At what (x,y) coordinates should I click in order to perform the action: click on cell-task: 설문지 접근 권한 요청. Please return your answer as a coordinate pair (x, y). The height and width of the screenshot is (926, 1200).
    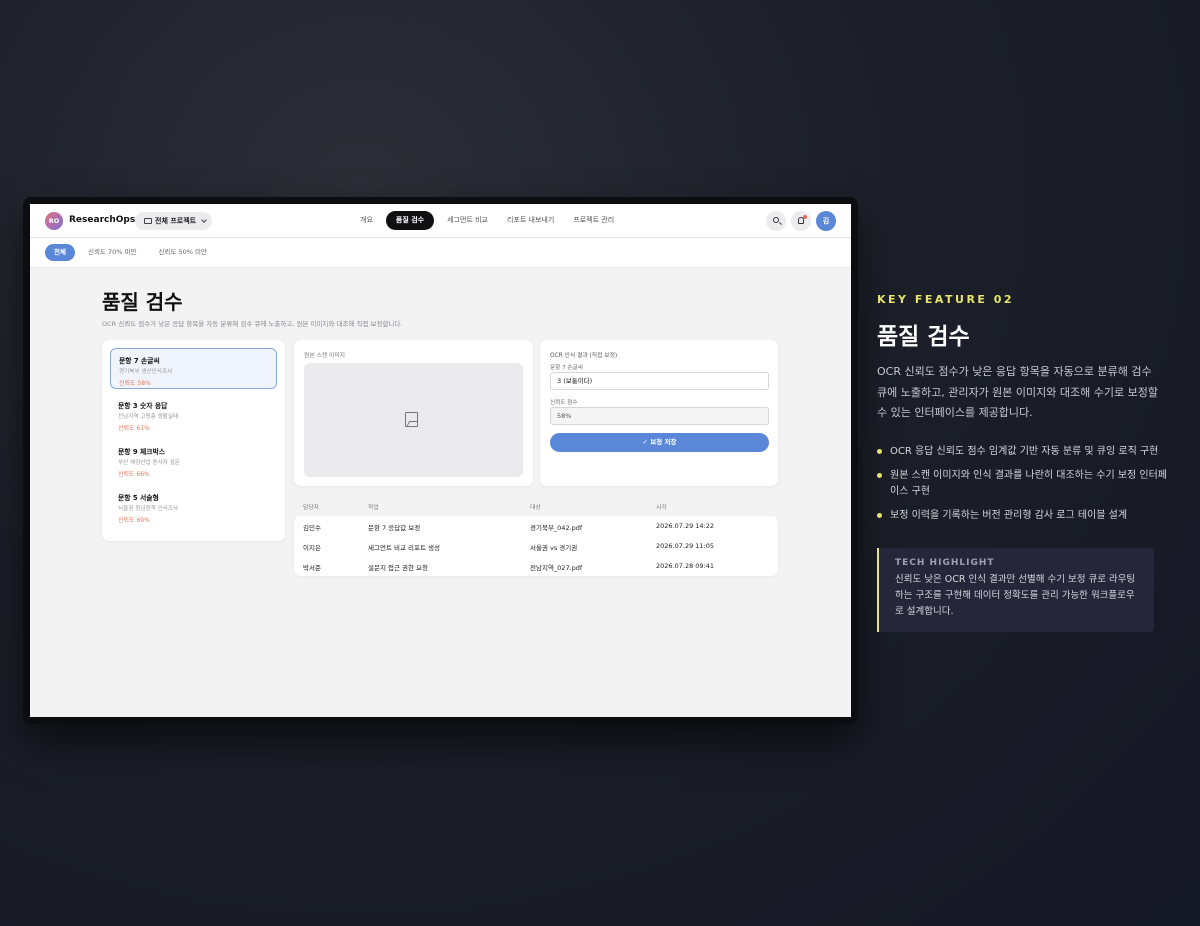
    Looking at the image, I should click on (398, 568).